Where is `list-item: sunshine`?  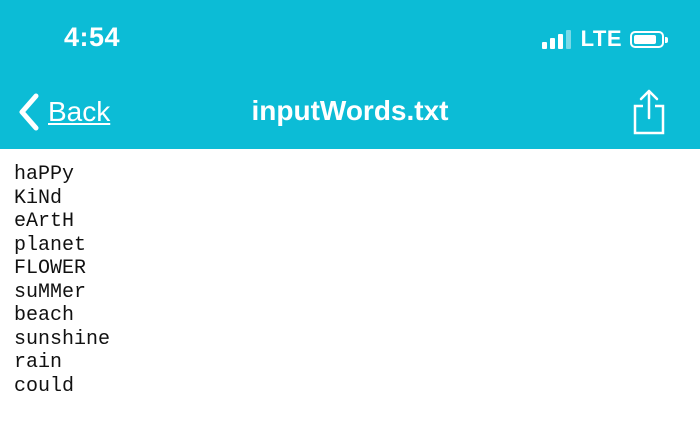 list-item: sunshine is located at coordinates (62, 339).